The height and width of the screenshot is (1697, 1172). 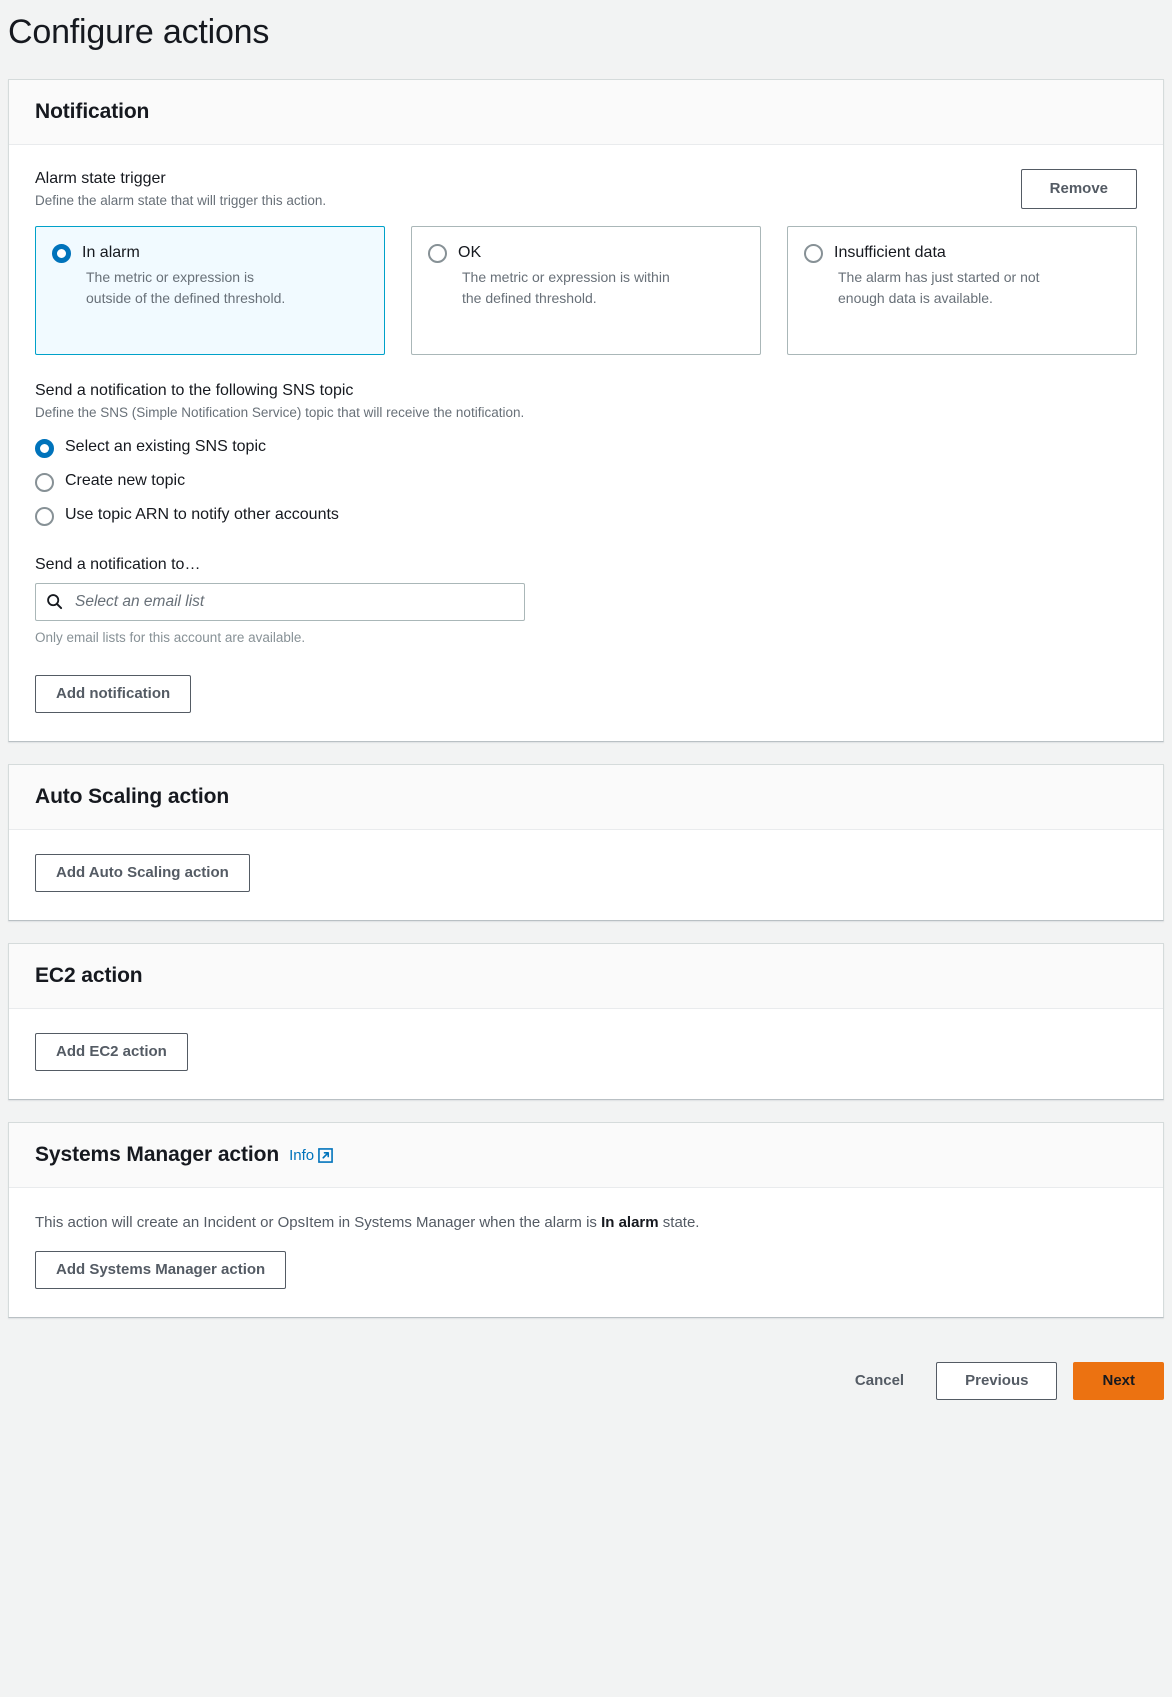 What do you see at coordinates (586, 1155) in the screenshot?
I see `systems-manager-panel-header: Systems Manager action Info` at bounding box center [586, 1155].